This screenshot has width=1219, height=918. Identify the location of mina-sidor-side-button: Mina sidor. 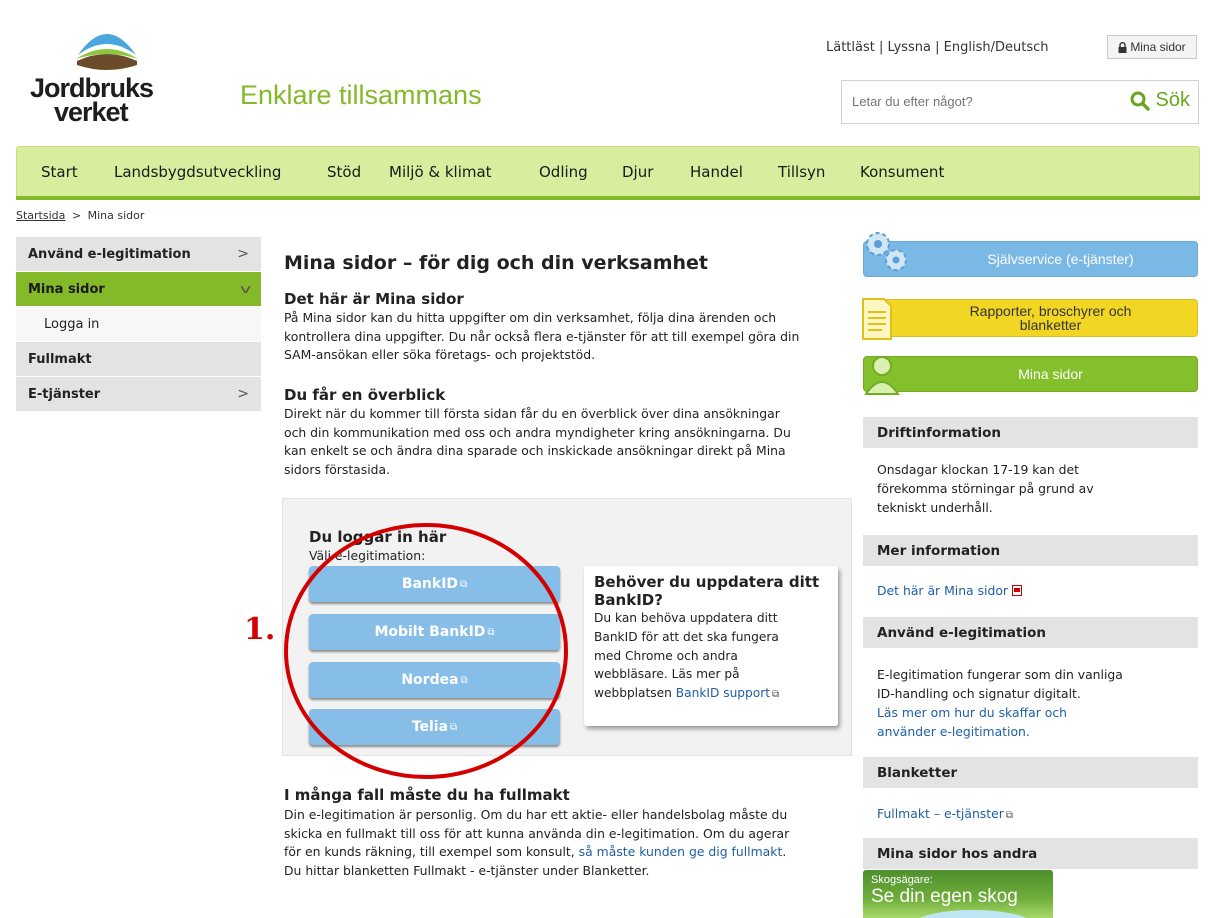
(1030, 374).